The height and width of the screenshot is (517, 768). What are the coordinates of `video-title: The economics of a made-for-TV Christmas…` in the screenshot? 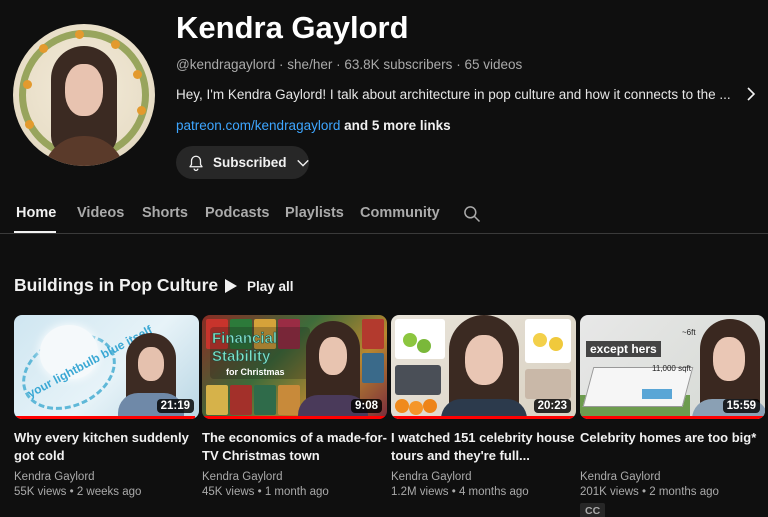 It's located at (294, 447).